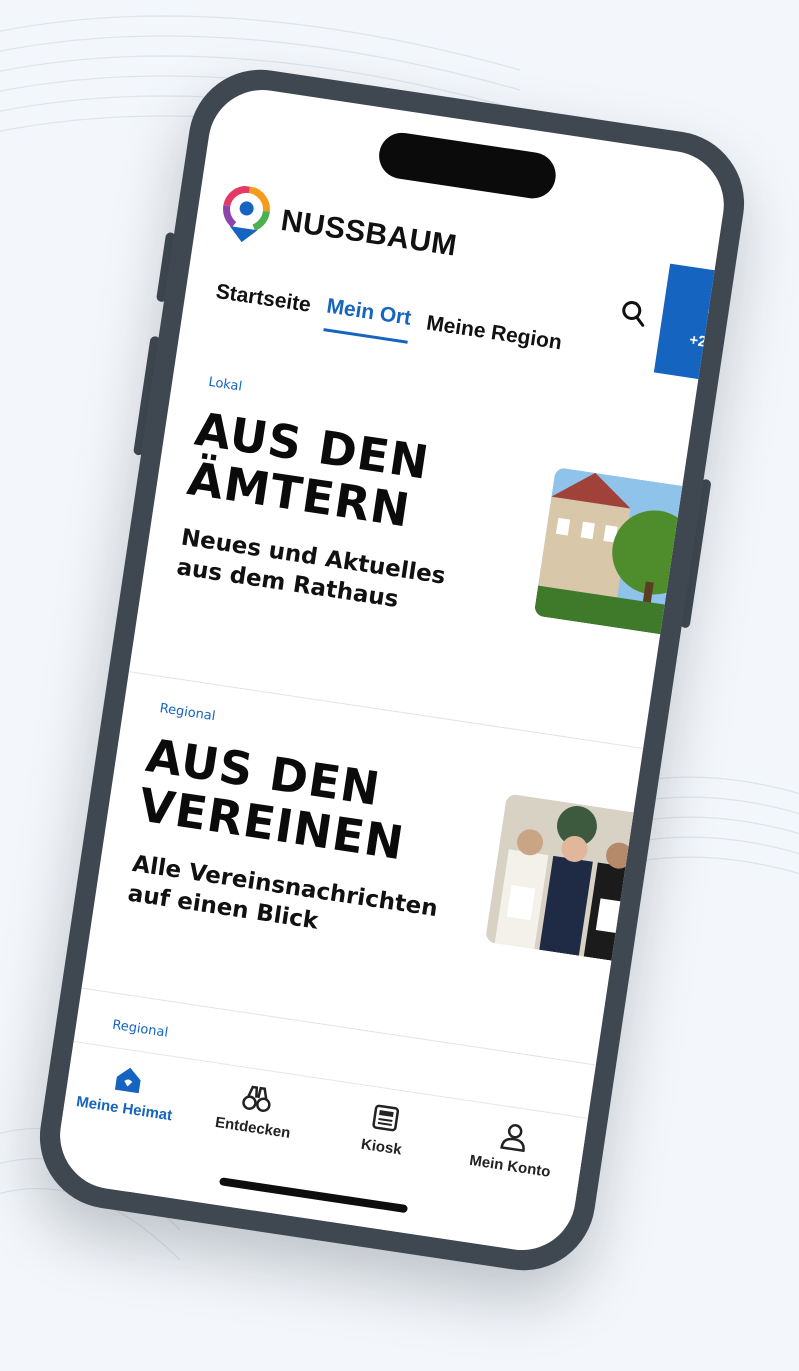  Describe the element at coordinates (369, 233) in the screenshot. I see `brand-name: NUSSBAUM` at that location.